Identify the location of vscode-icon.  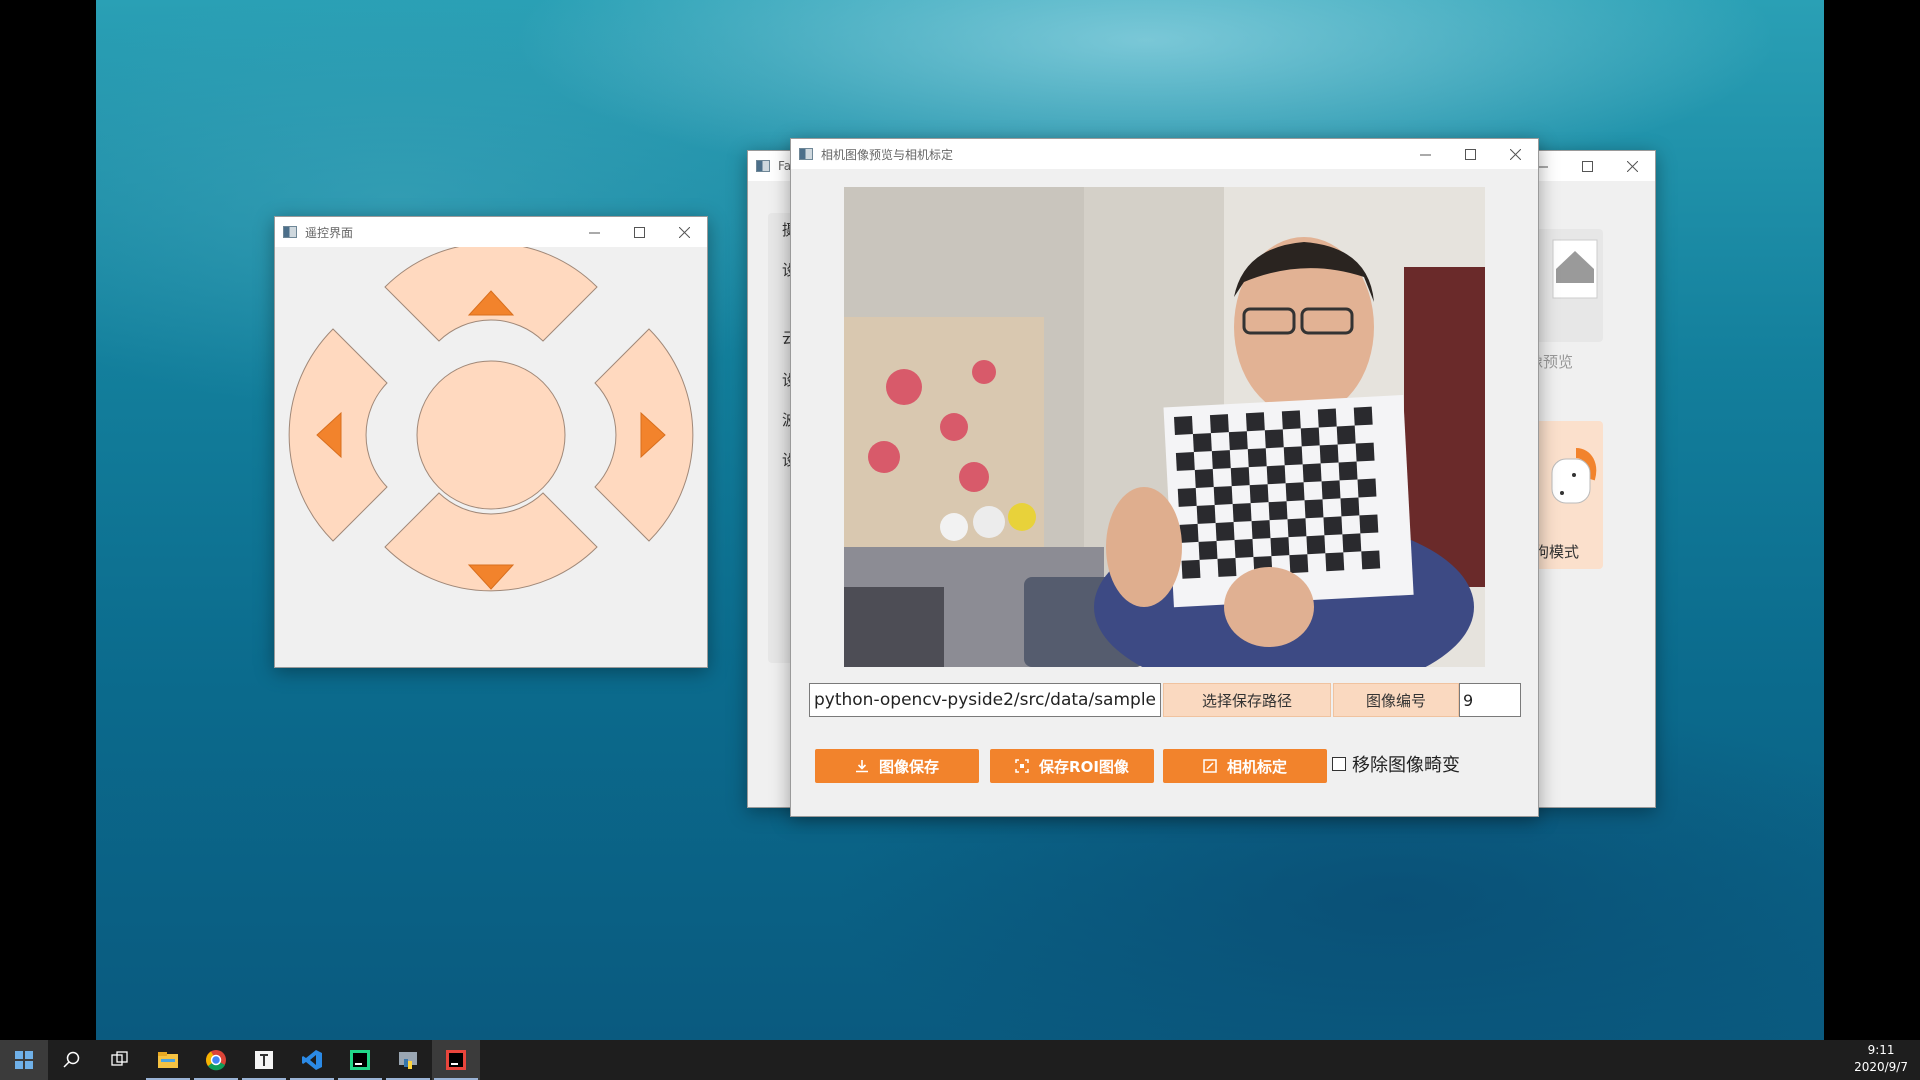
(312, 1060).